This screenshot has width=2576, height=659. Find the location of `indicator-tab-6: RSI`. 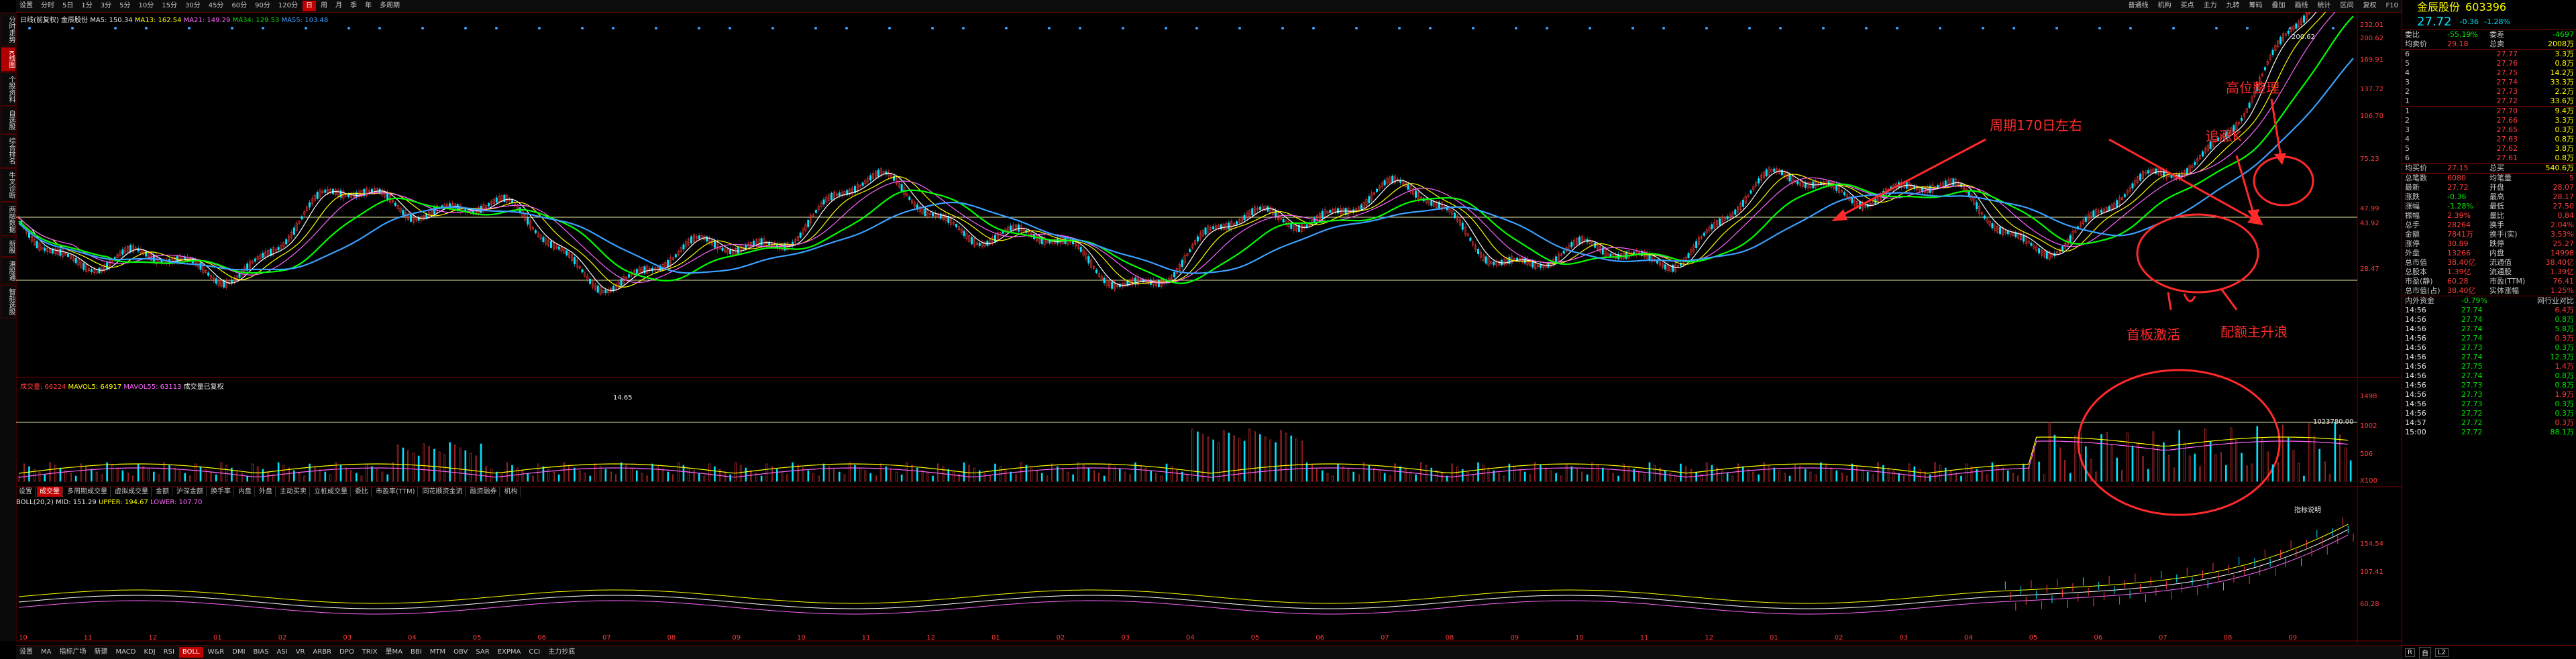

indicator-tab-6: RSI is located at coordinates (169, 652).